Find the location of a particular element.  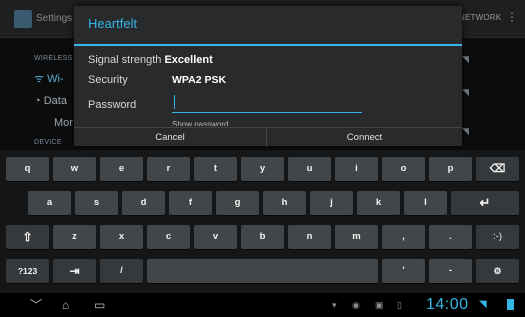

dialog-button-bar: Cancel Connect is located at coordinates (268, 137).